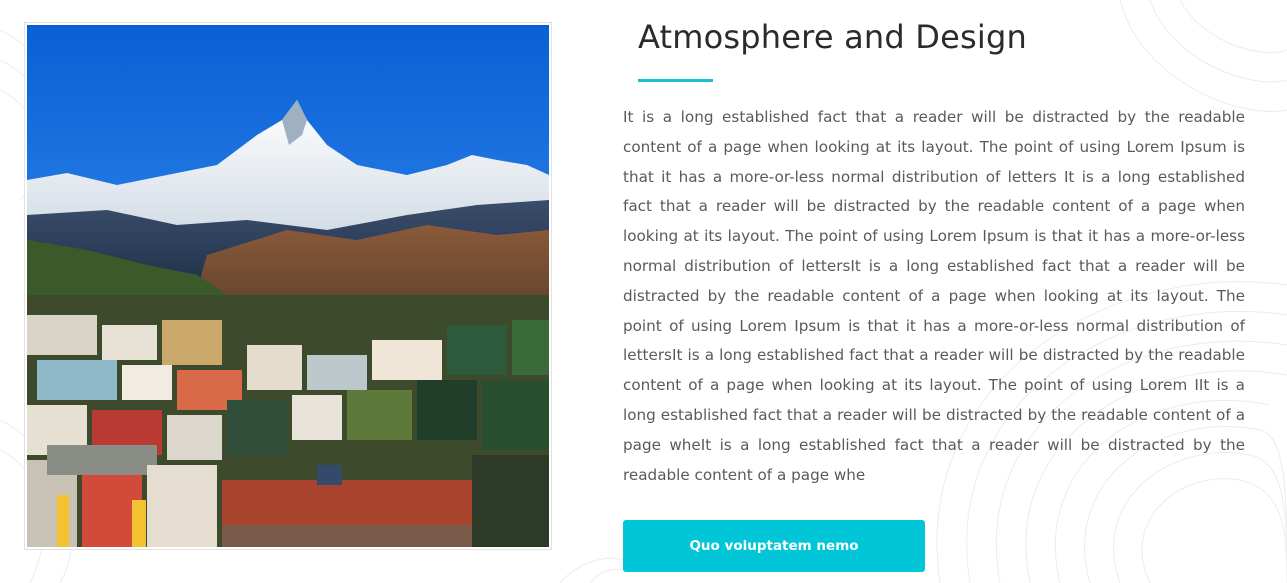 Image resolution: width=1287 pixels, height=583 pixels. What do you see at coordinates (675, 80) in the screenshot?
I see `heading-underline` at bounding box center [675, 80].